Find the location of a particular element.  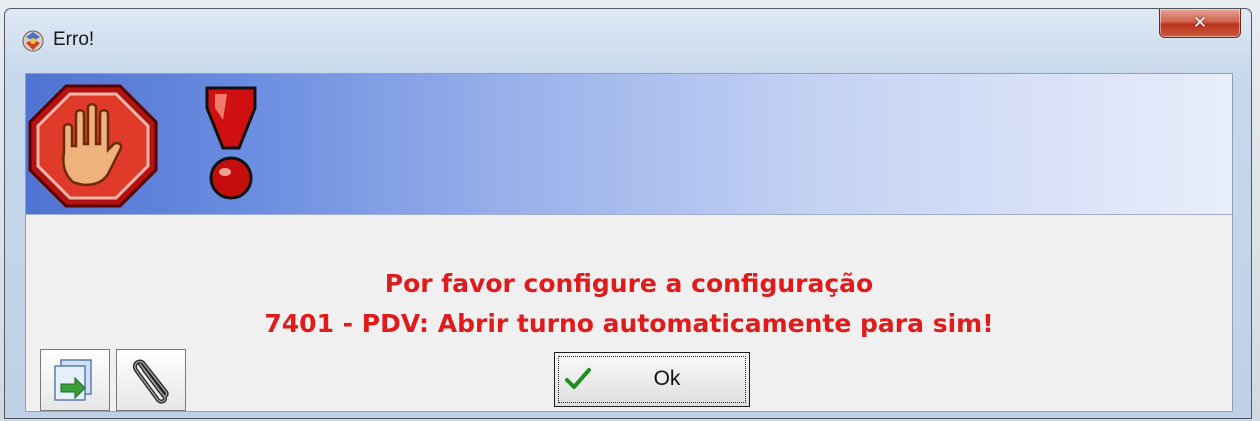

export-document-icon is located at coordinates (73, 380).